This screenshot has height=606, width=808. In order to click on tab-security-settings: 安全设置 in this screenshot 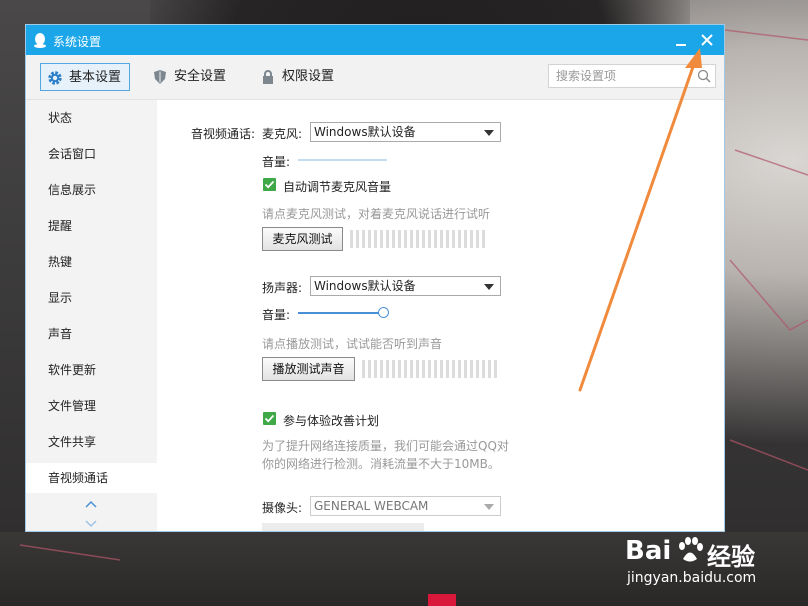, I will do `click(201, 77)`.